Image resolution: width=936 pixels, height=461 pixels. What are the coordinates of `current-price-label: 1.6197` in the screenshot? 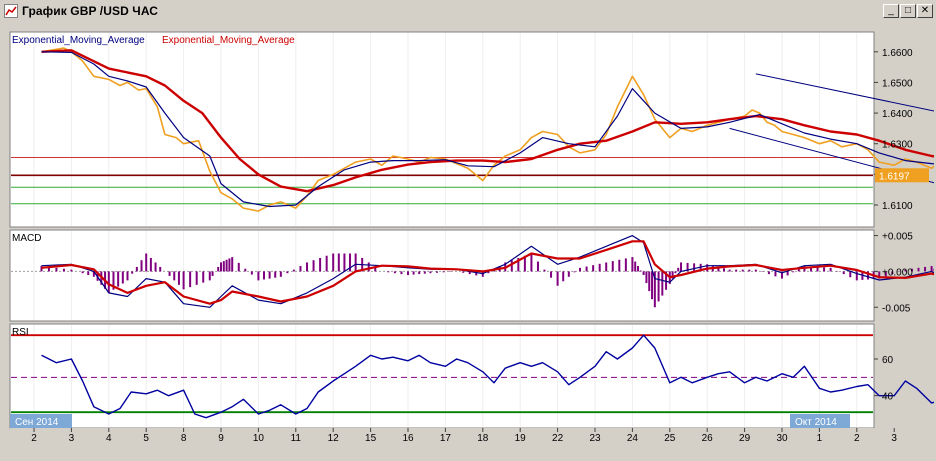 It's located at (894, 176).